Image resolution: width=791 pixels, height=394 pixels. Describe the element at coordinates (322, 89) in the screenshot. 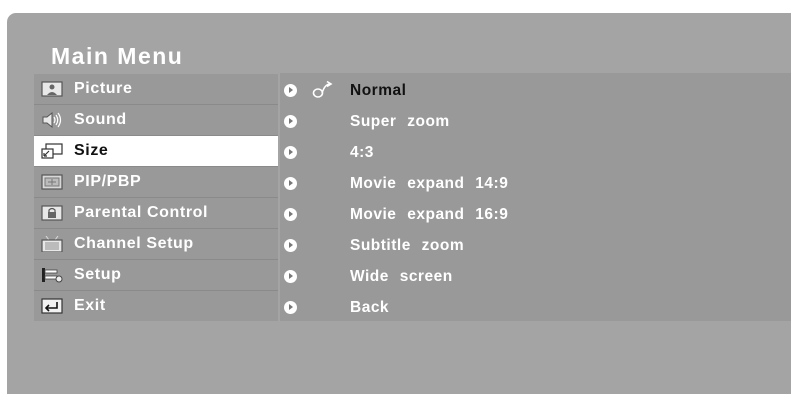

I see `current-selection-icon` at that location.